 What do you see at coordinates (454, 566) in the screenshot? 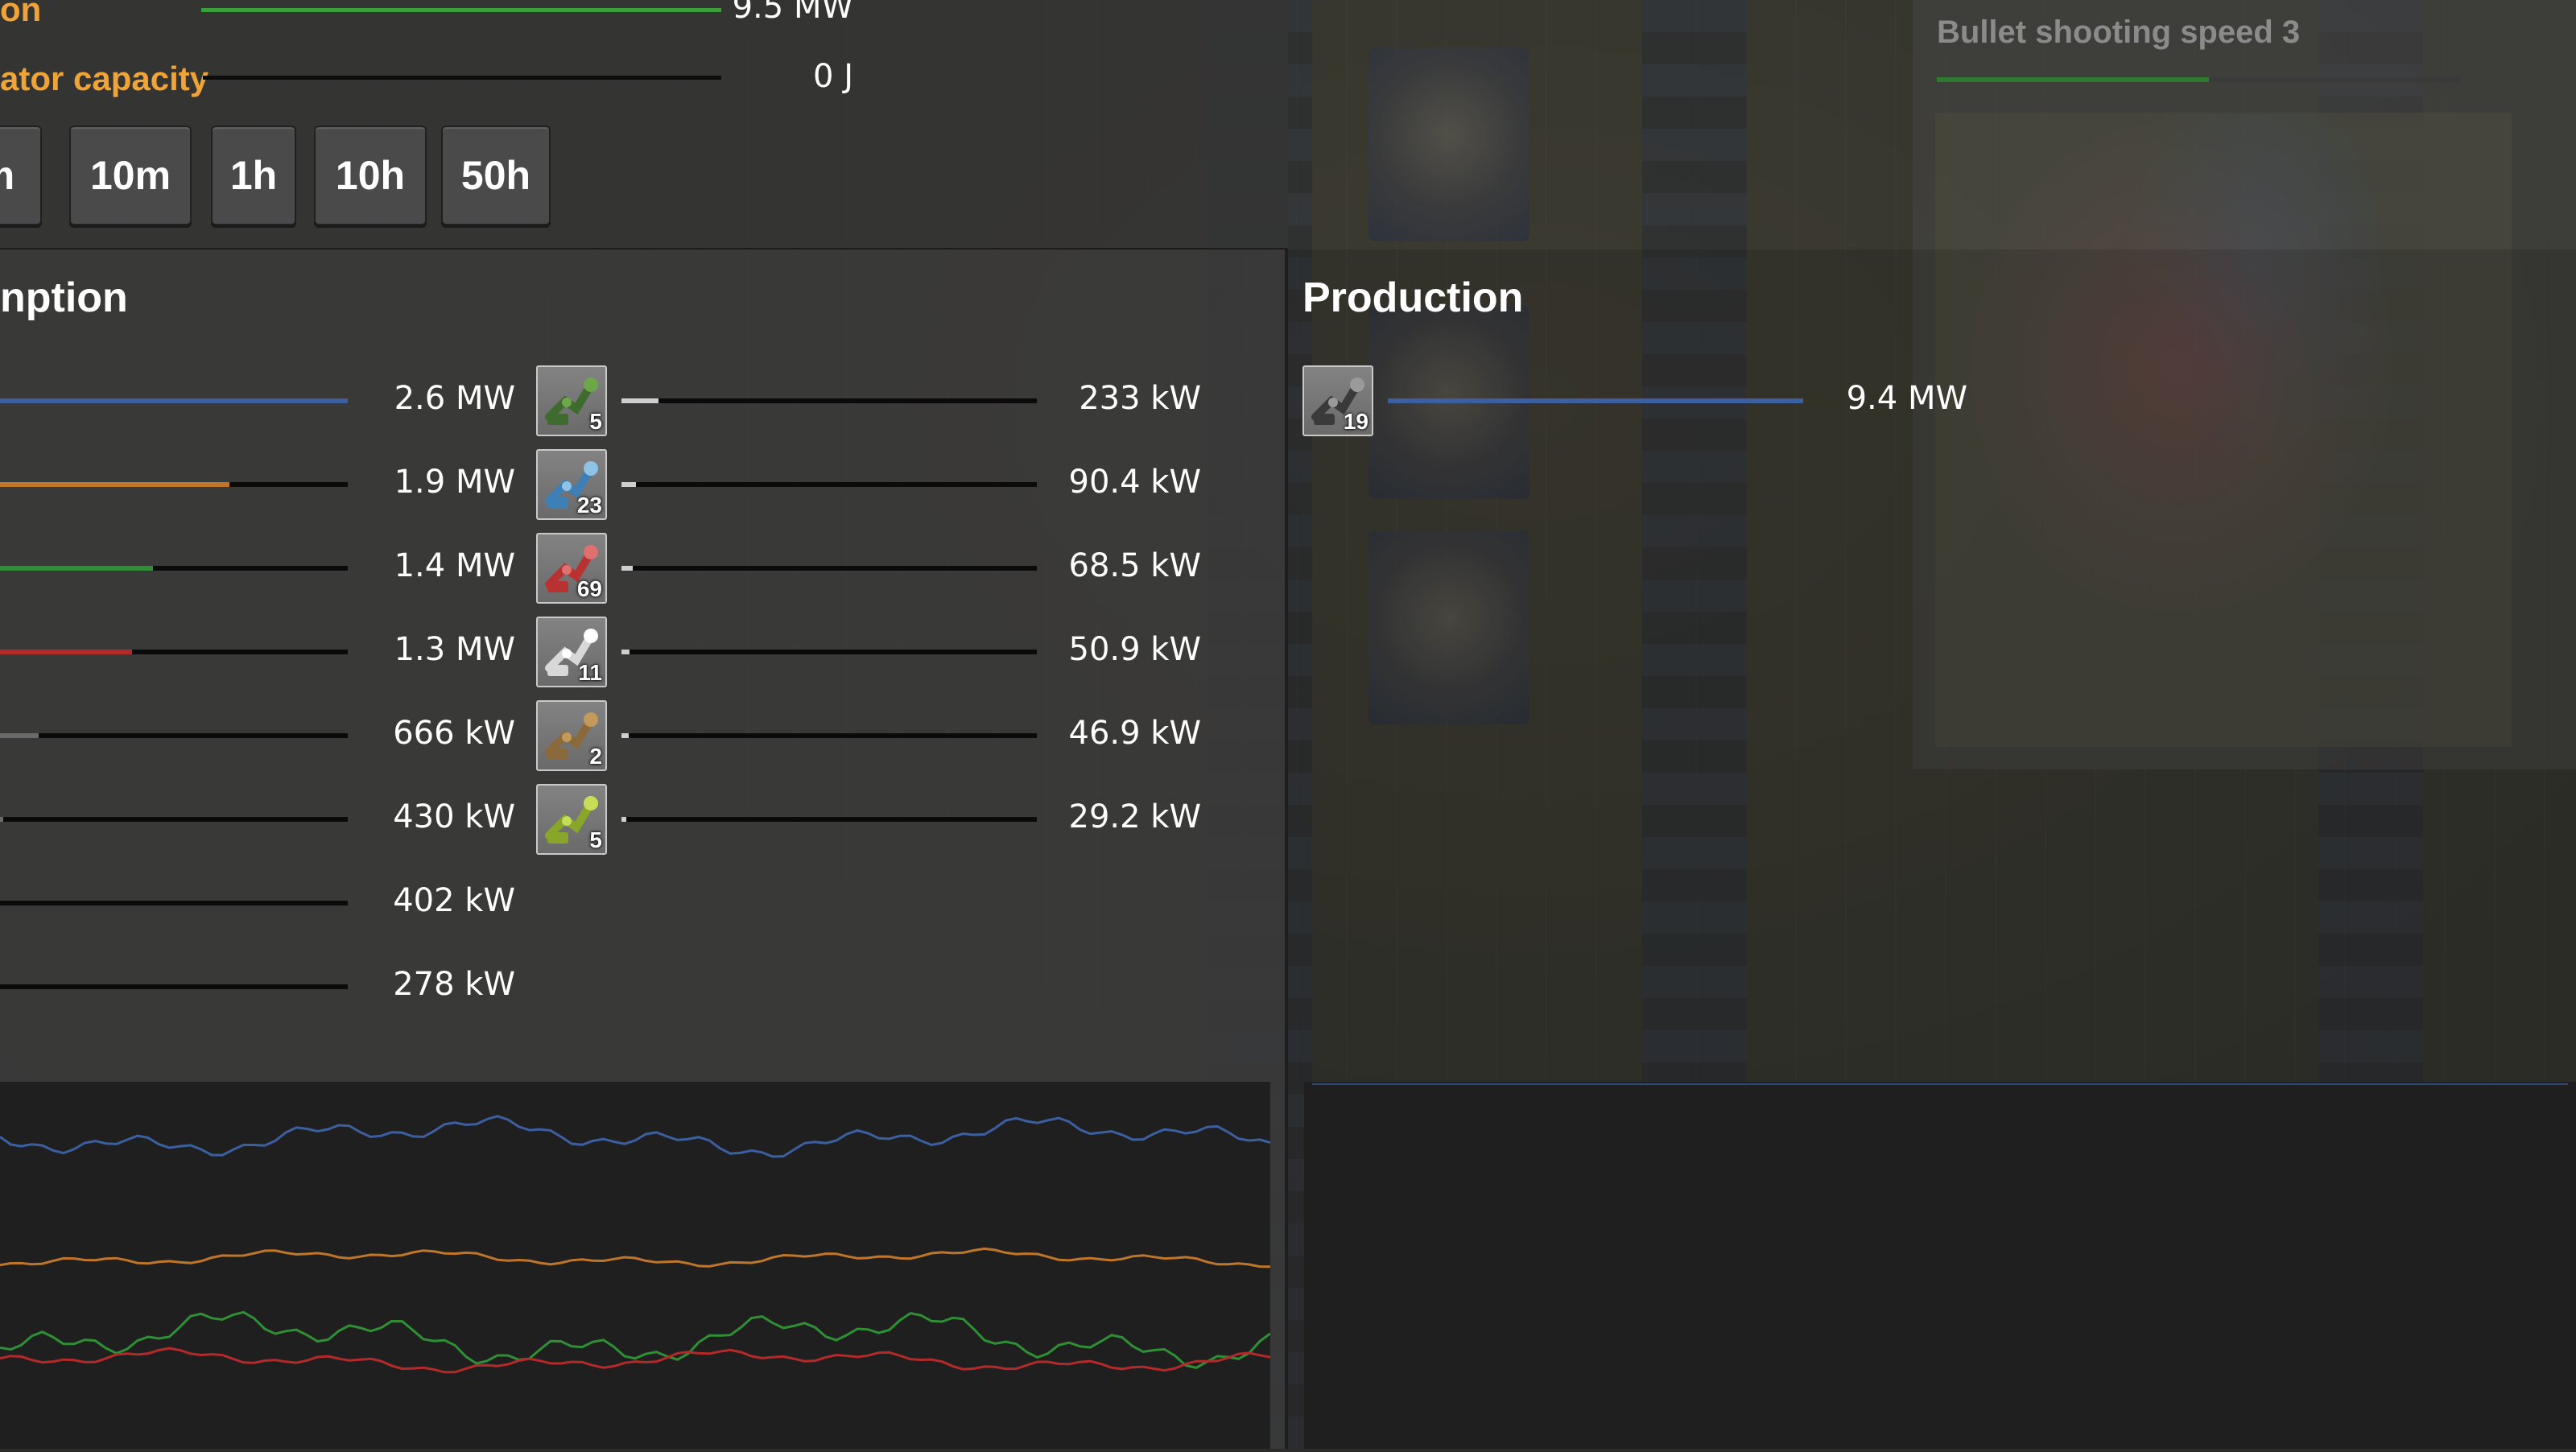
I see `consumption-value: 1.4 MW` at bounding box center [454, 566].